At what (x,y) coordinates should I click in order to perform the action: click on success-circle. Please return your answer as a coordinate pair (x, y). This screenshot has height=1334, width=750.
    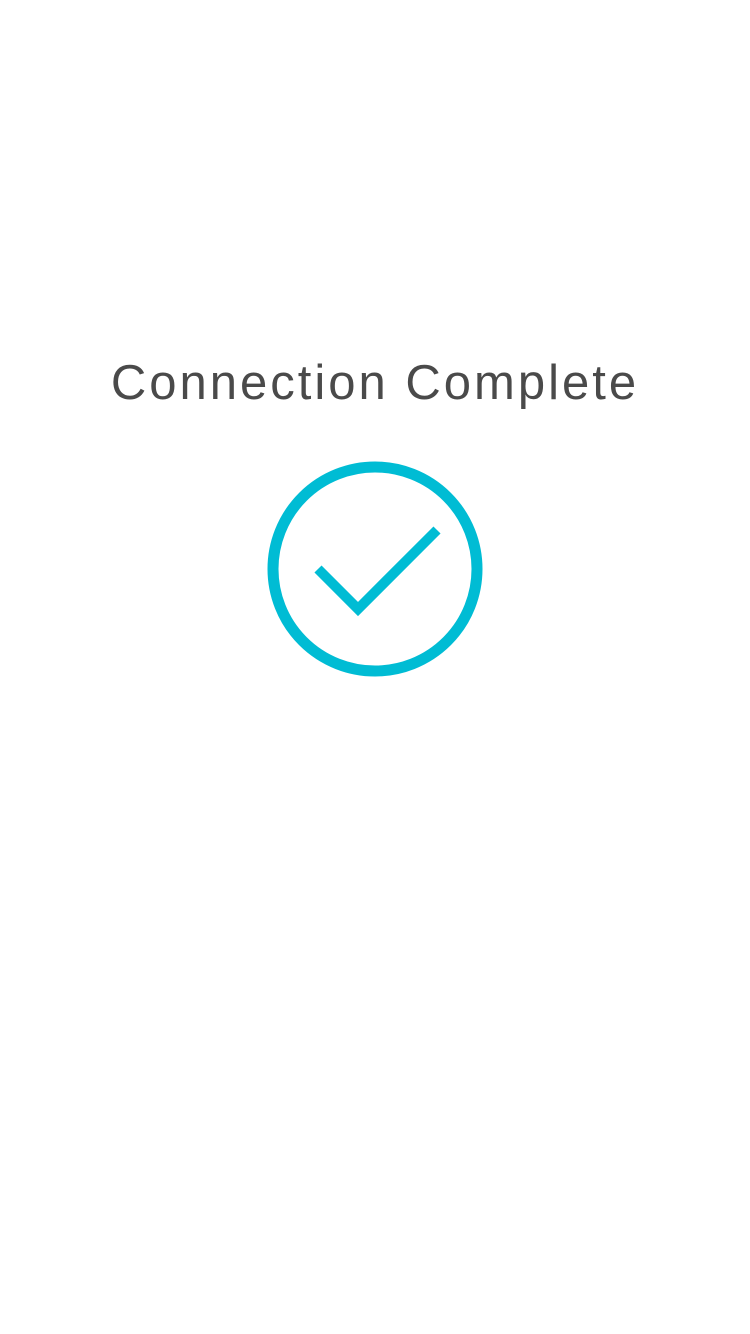
    Looking at the image, I should click on (375, 569).